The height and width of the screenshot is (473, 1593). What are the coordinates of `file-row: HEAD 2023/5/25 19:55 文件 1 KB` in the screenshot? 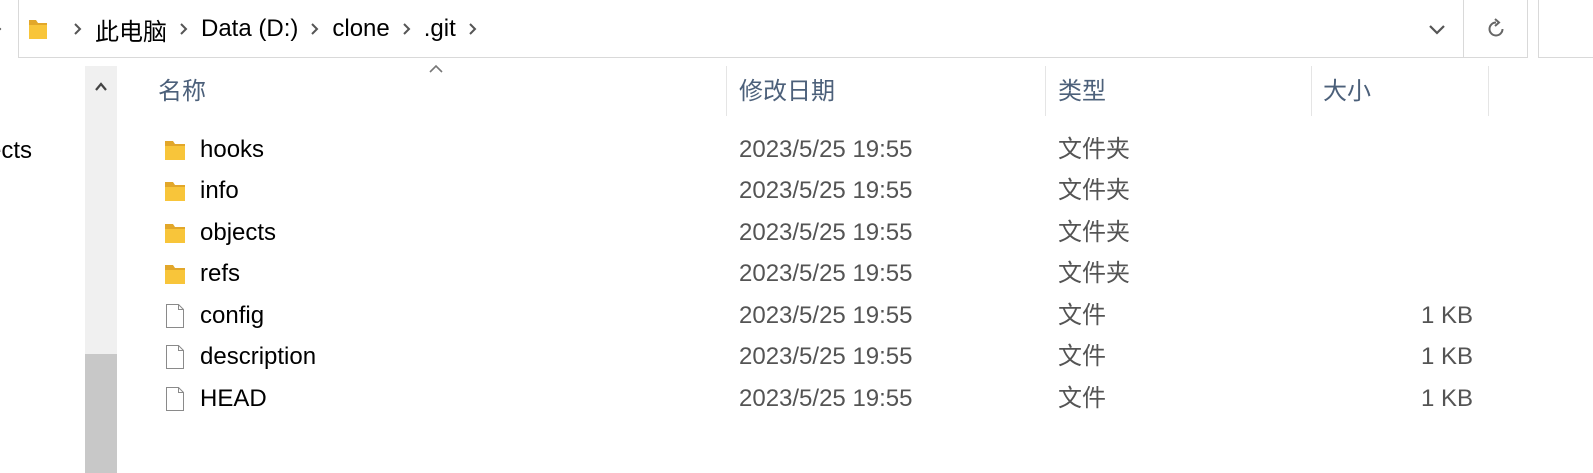 It's located at (820, 398).